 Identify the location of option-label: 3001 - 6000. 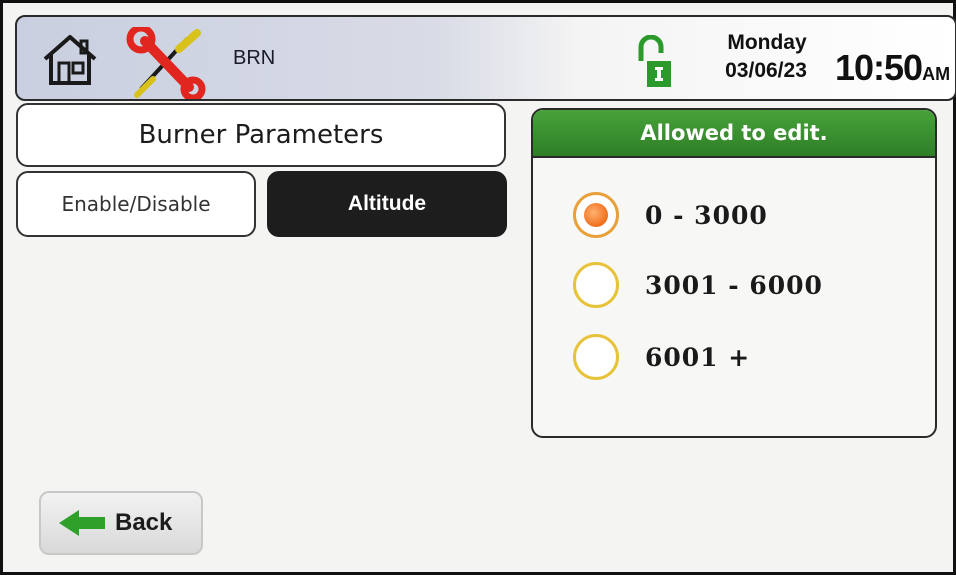
(734, 285).